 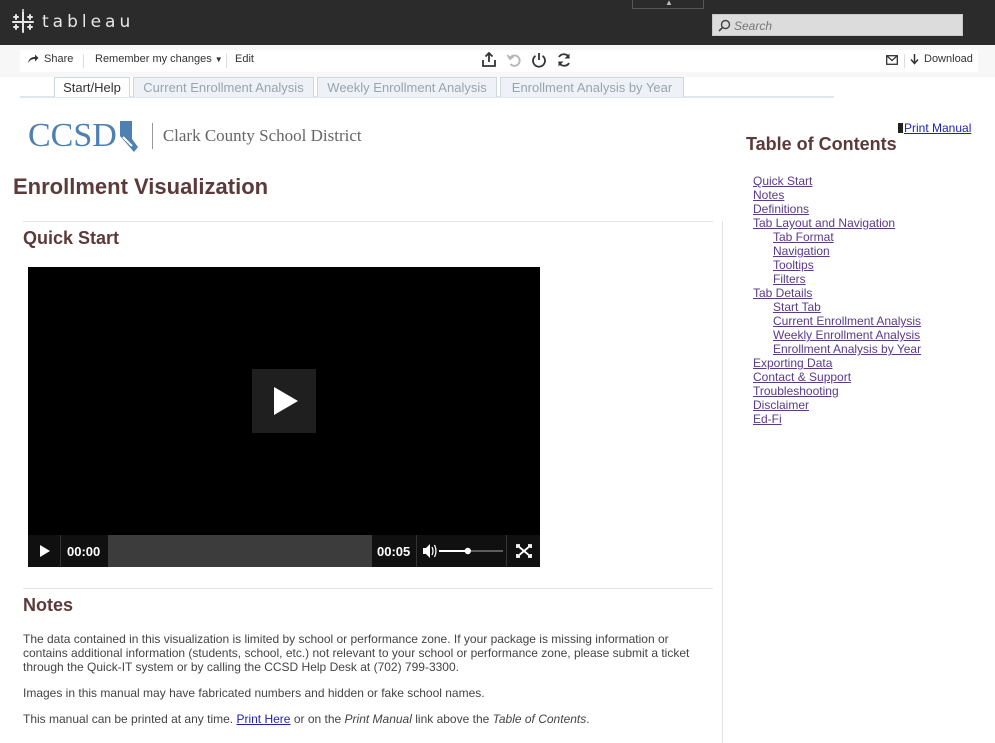 I want to click on toc-link: Enrollment Analysis by Year, so click(x=868, y=349).